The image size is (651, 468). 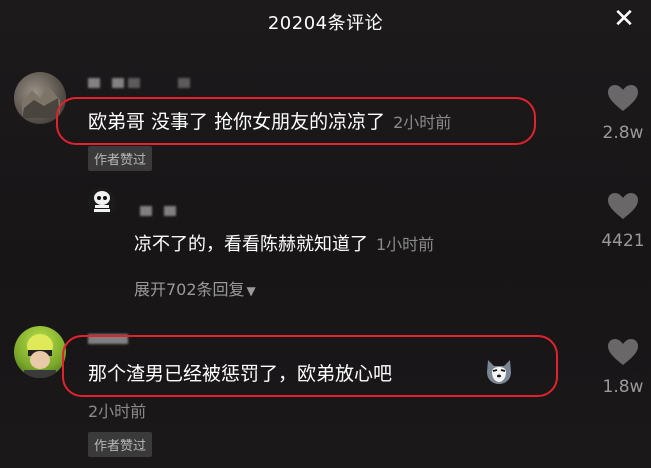 What do you see at coordinates (623, 387) in the screenshot?
I see `like-count: 1.8w` at bounding box center [623, 387].